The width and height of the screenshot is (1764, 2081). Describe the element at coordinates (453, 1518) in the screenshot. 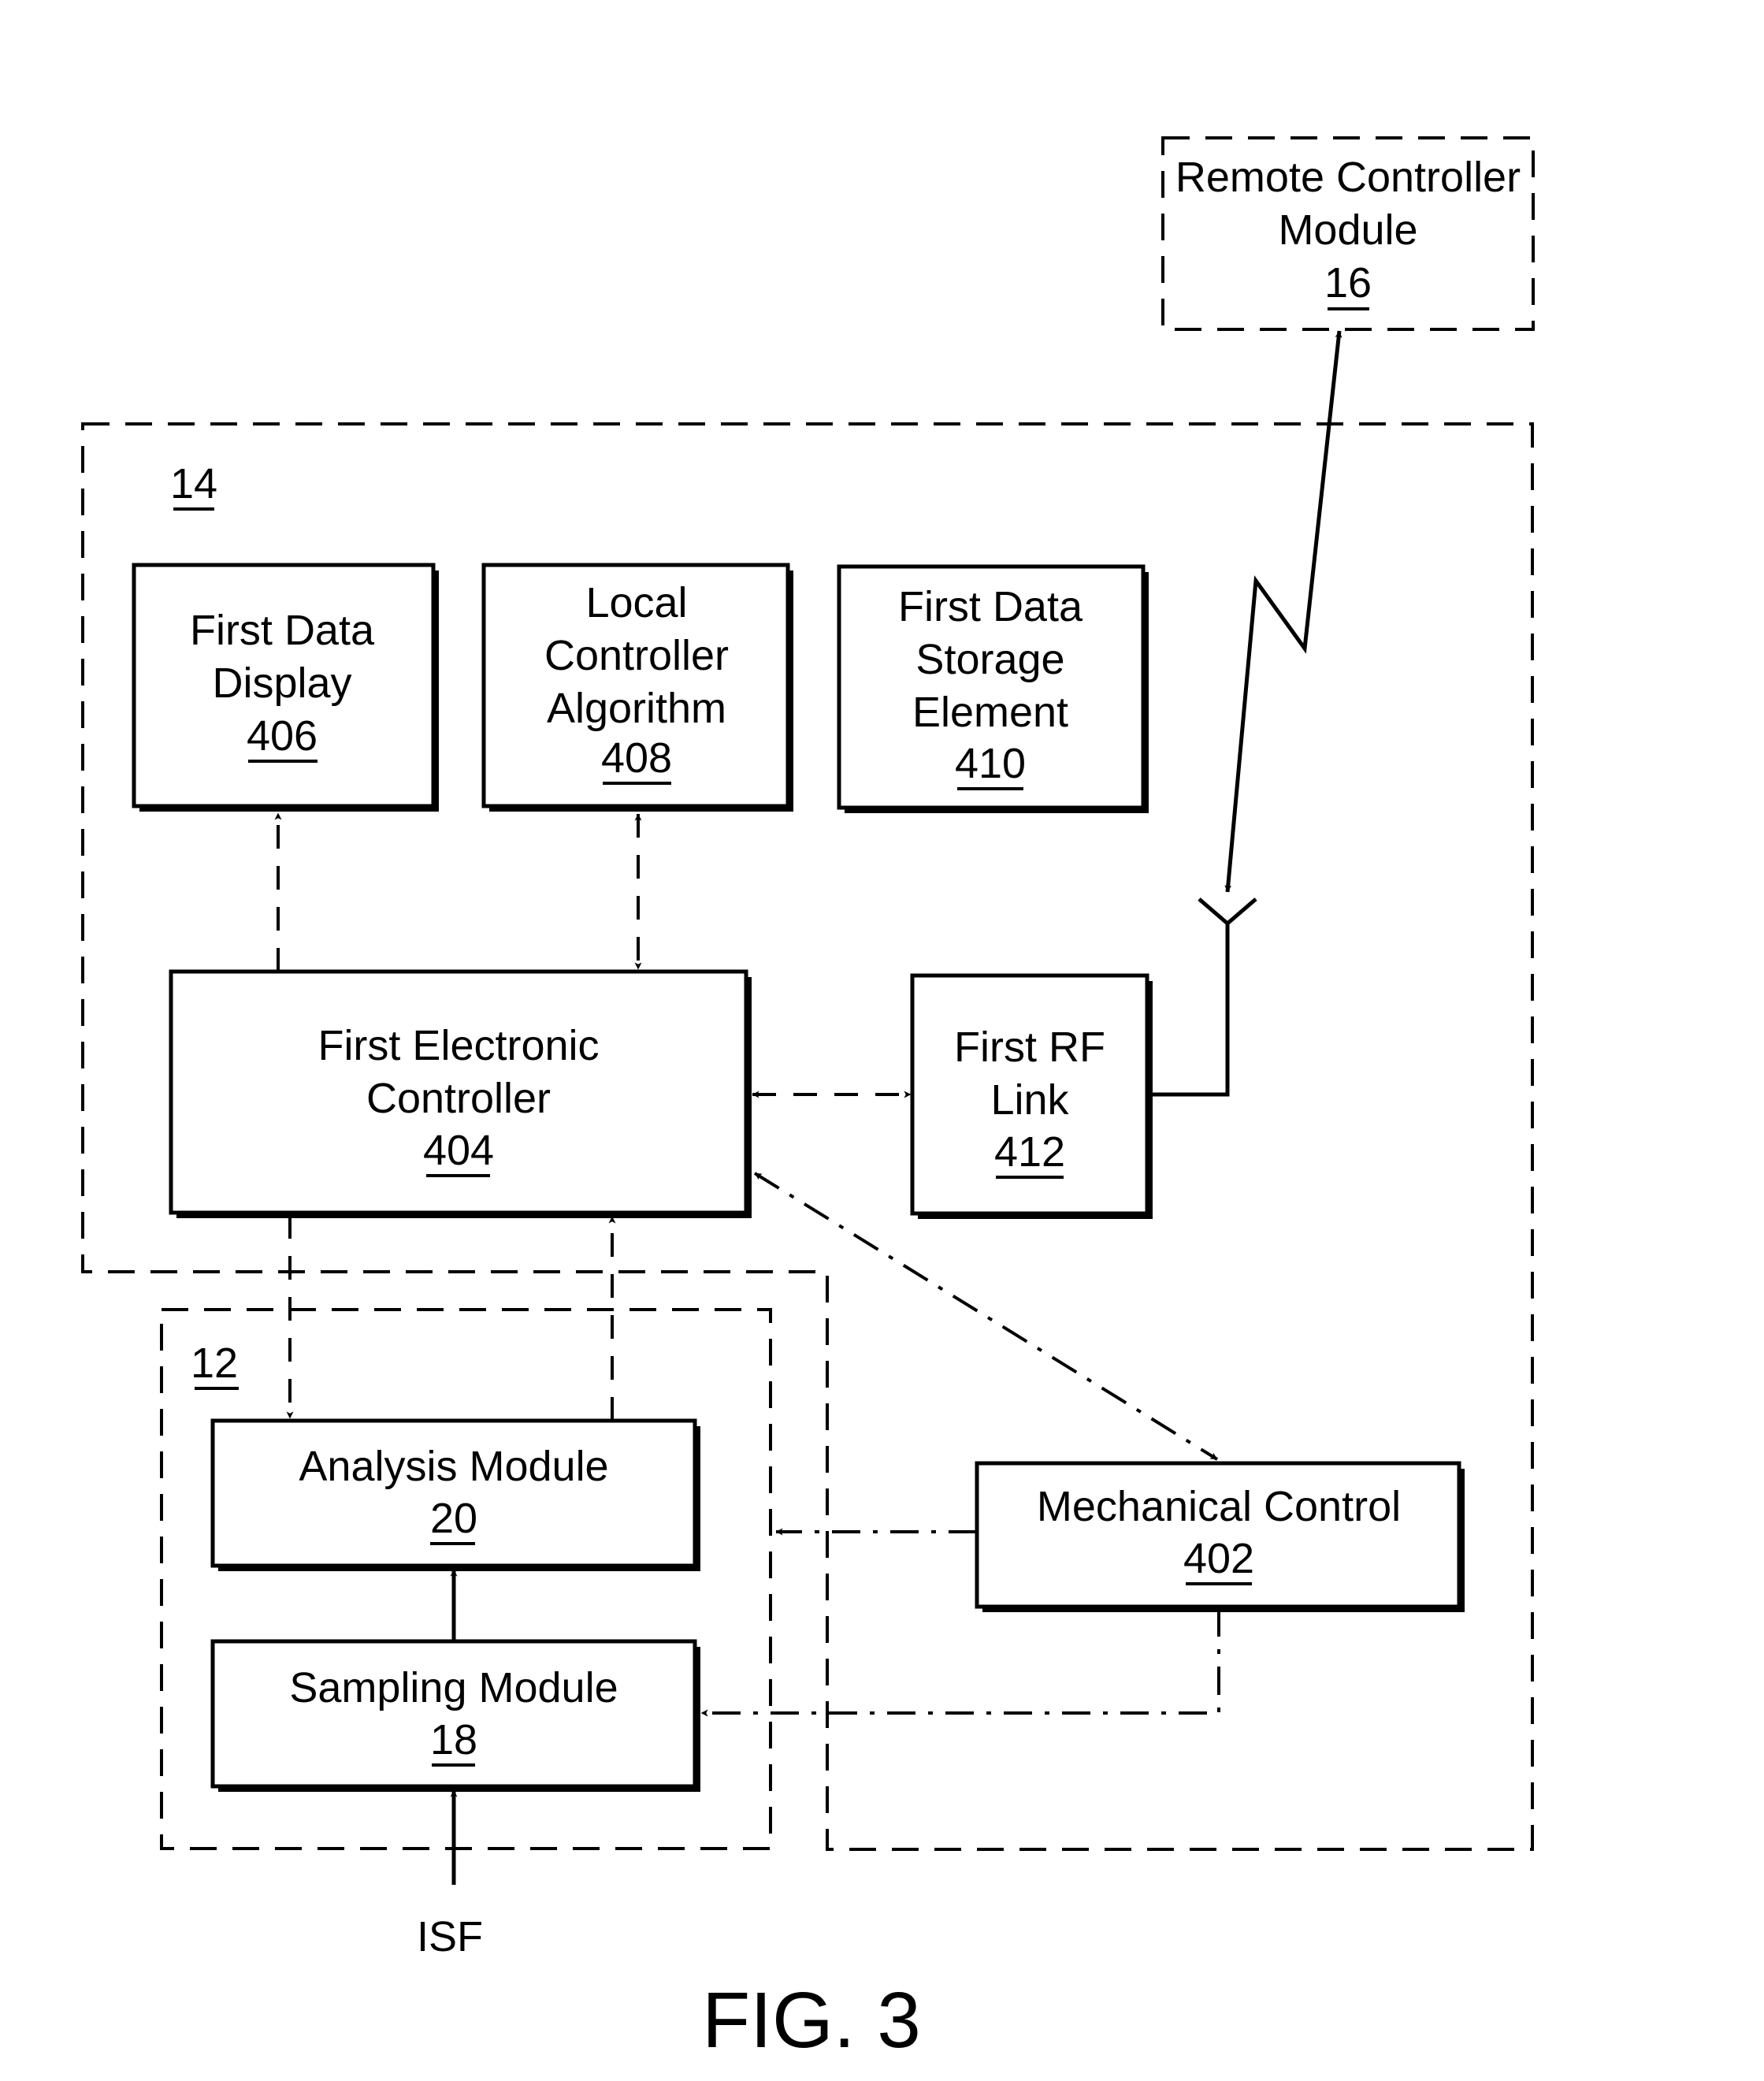

I see `analysis-module-ref: 20` at that location.